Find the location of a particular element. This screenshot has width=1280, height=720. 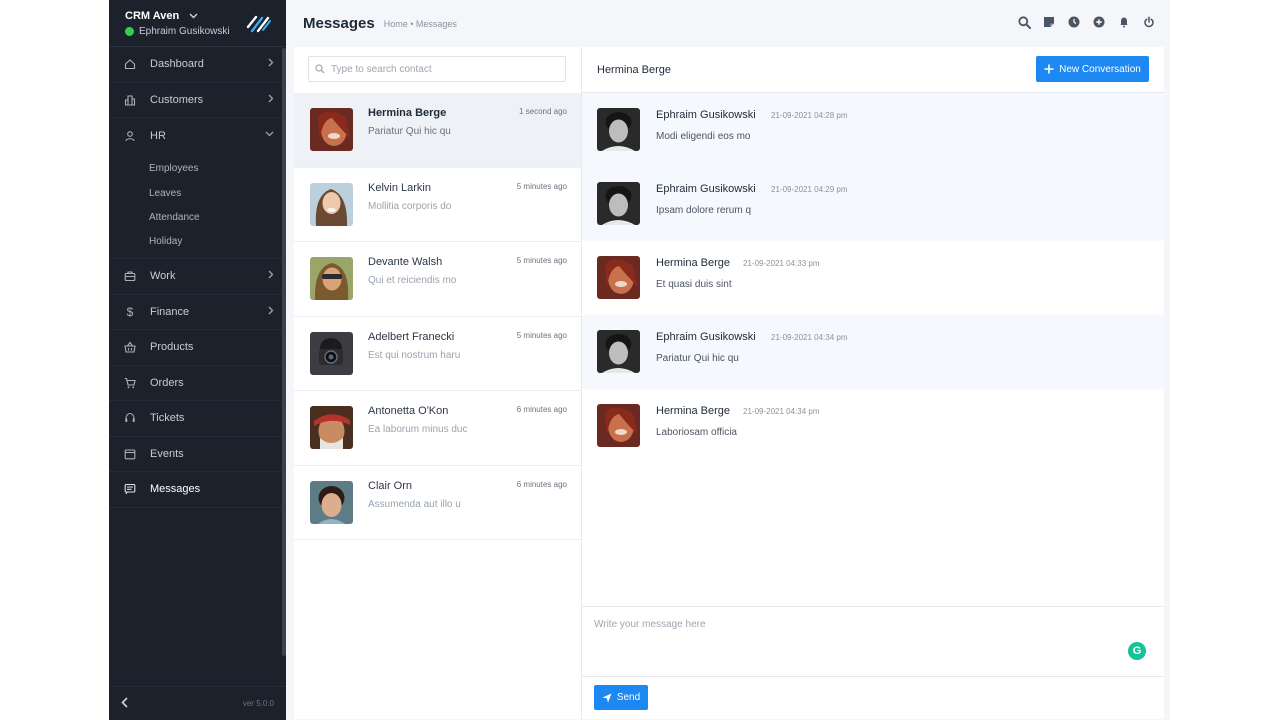

power-icon is located at coordinates (1149, 22).